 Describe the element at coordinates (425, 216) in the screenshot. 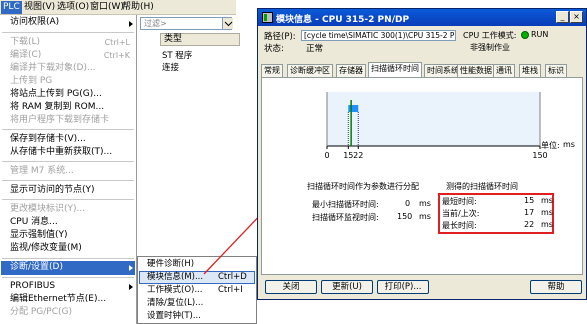

I see `watch-cycle-unit: ms` at that location.